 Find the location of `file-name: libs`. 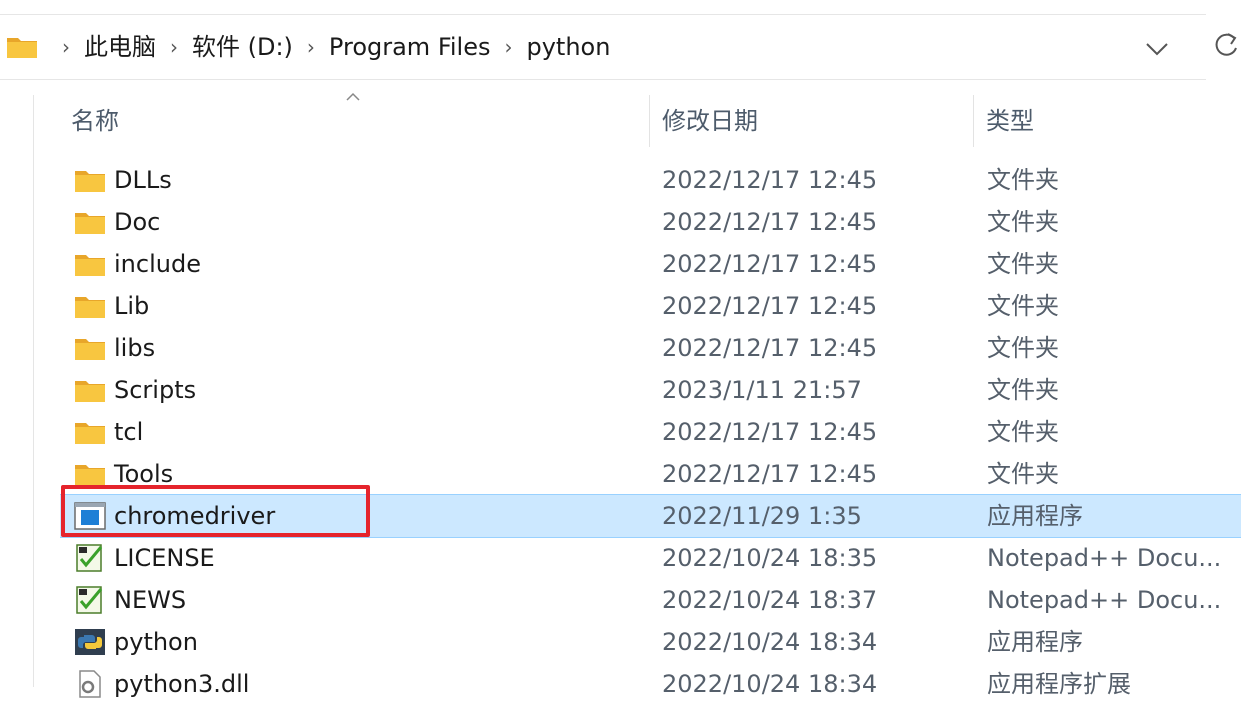

file-name: libs is located at coordinates (135, 348).